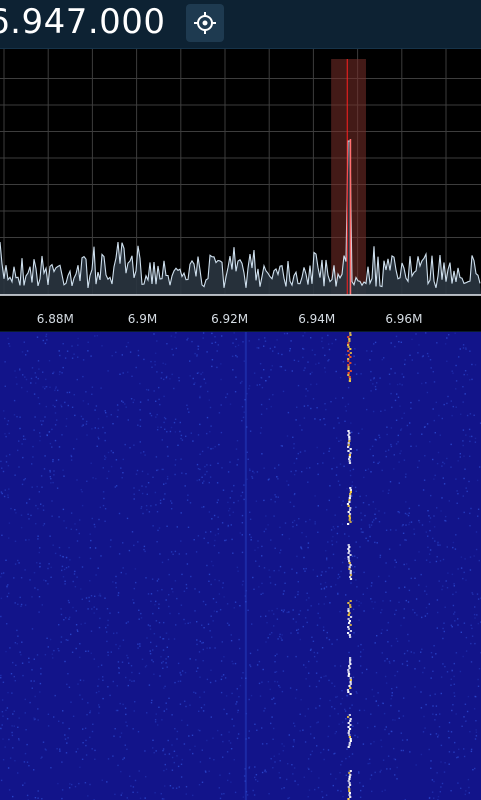 Image resolution: width=481 pixels, height=800 pixels. I want to click on center-on-frequency-button, so click(205, 23).